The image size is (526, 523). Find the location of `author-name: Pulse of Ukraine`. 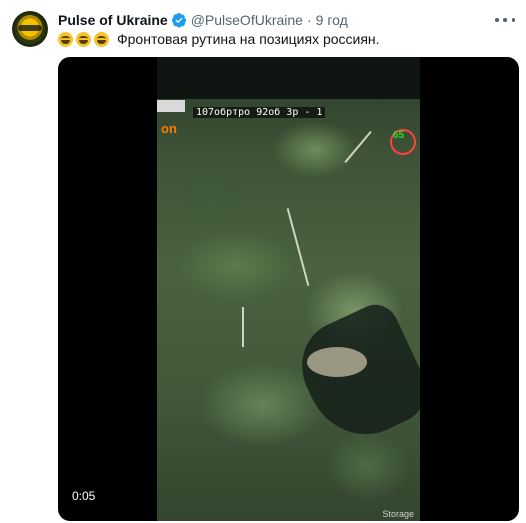

author-name: Pulse of Ukraine is located at coordinates (113, 20).